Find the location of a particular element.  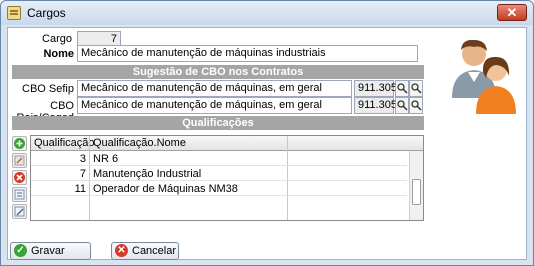

vertical-scrollbar is located at coordinates (416, 185).